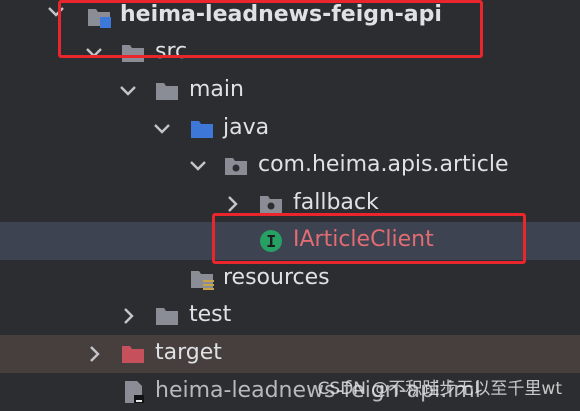 The width and height of the screenshot is (580, 411). What do you see at coordinates (290, 316) in the screenshot?
I see `tree-row-test: test` at bounding box center [290, 316].